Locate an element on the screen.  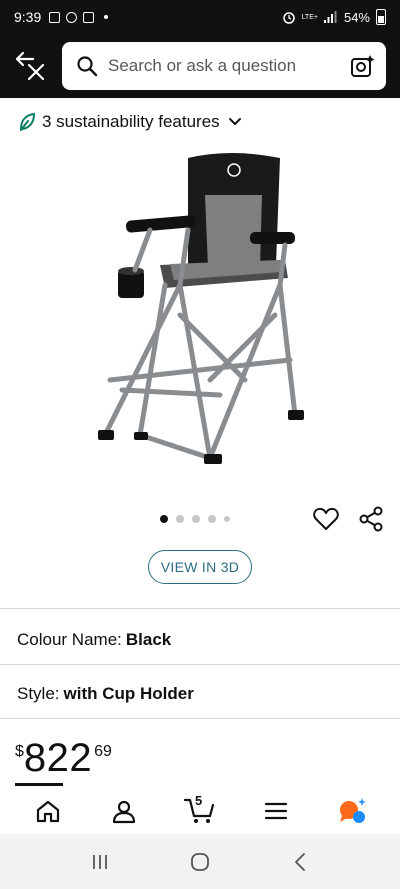
system-nav-bar is located at coordinates (200, 861).